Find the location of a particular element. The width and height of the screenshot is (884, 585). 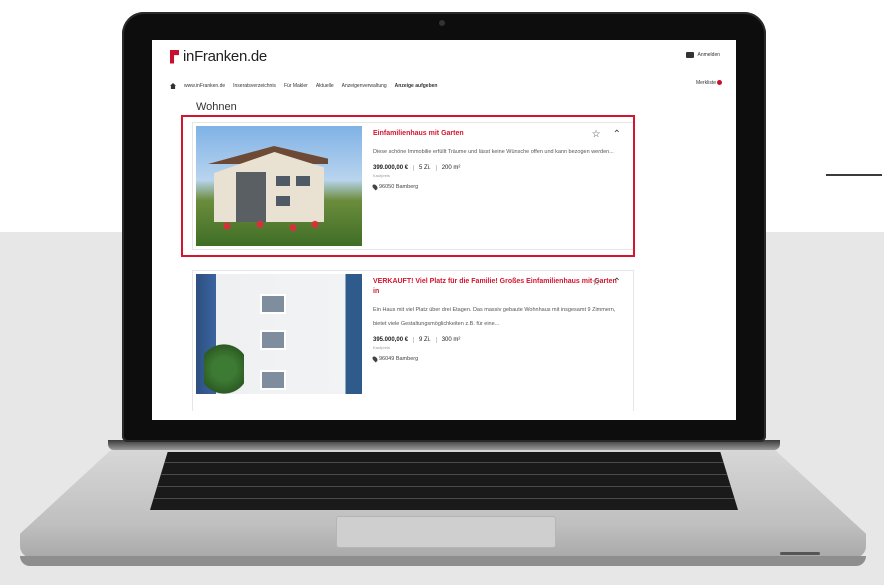

listing-rooms: 9 Zi. is located at coordinates (428, 340).